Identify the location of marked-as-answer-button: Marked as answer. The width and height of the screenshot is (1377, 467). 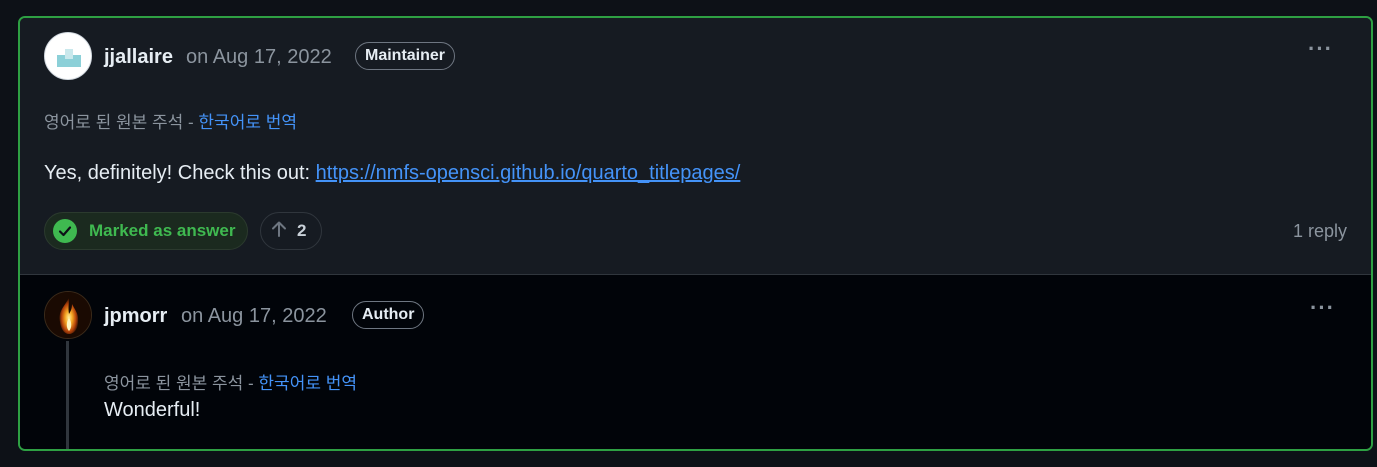
(146, 231).